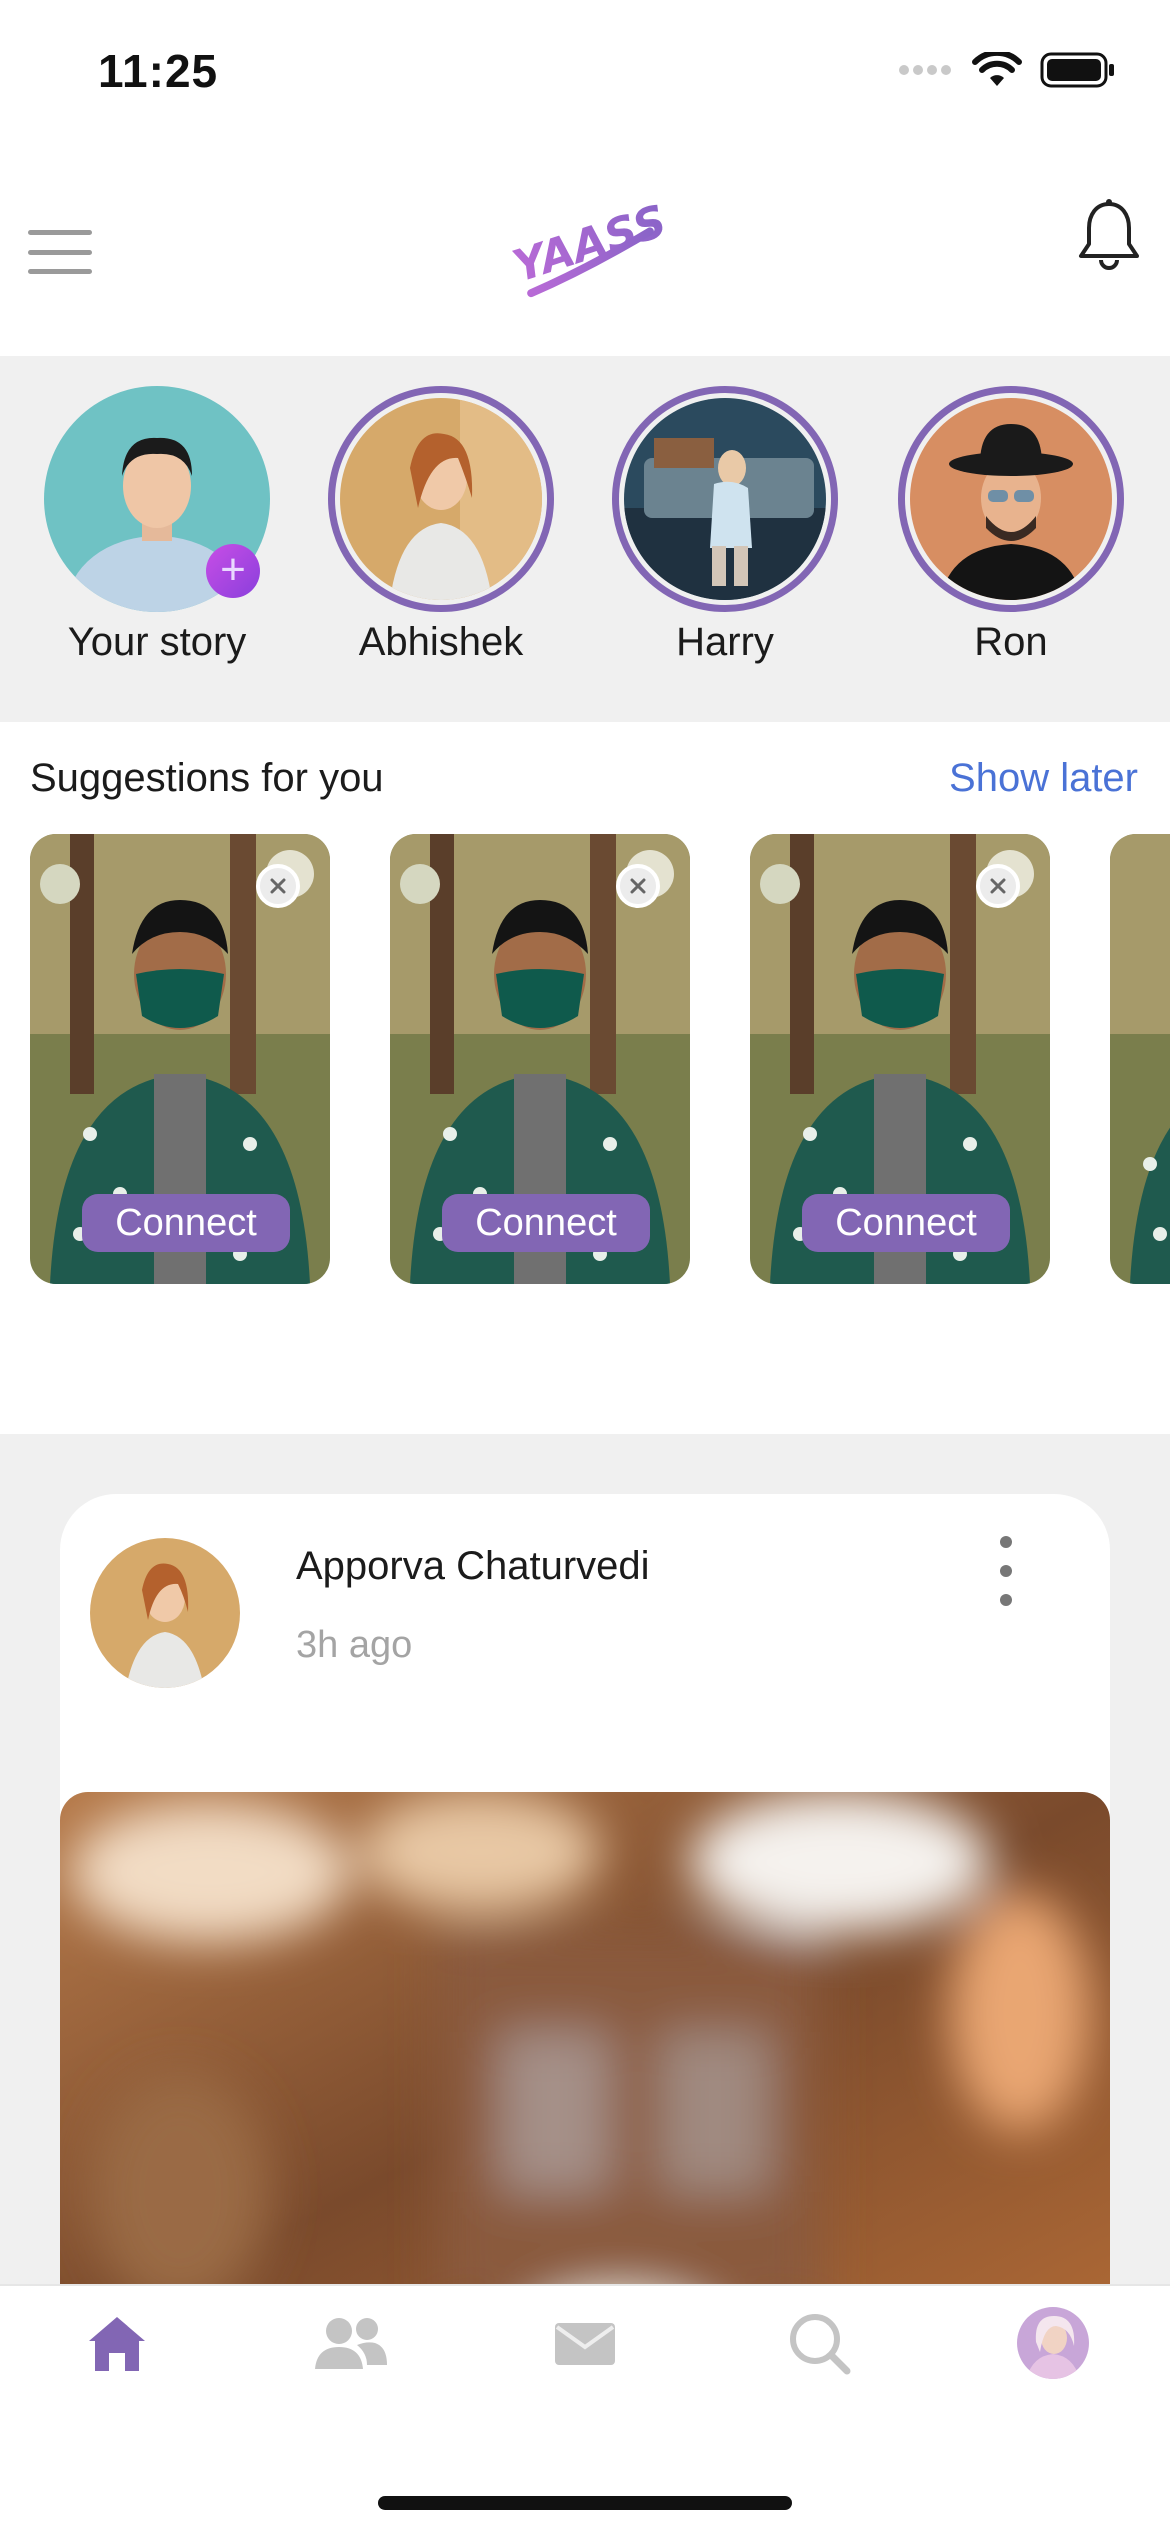  I want to click on suggestion-card-partial, so click(1140, 1059).